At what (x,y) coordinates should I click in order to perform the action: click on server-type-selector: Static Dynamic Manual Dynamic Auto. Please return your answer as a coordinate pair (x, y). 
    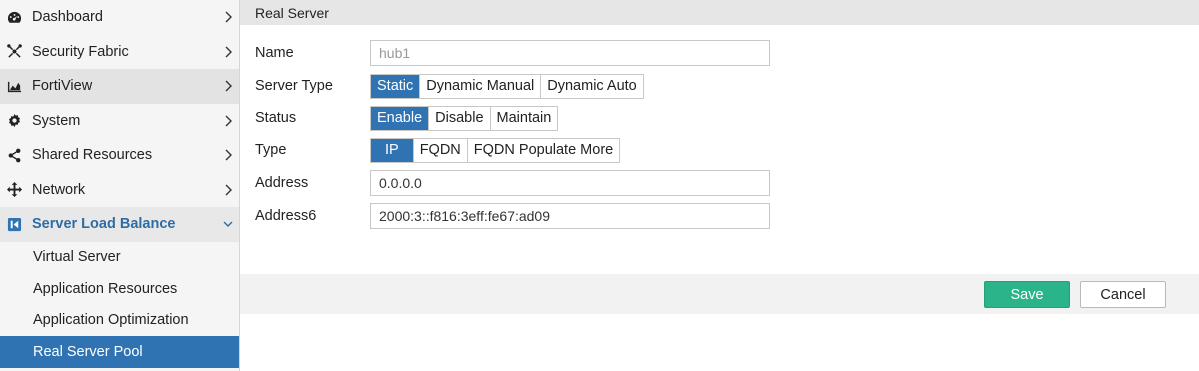
    Looking at the image, I should click on (507, 86).